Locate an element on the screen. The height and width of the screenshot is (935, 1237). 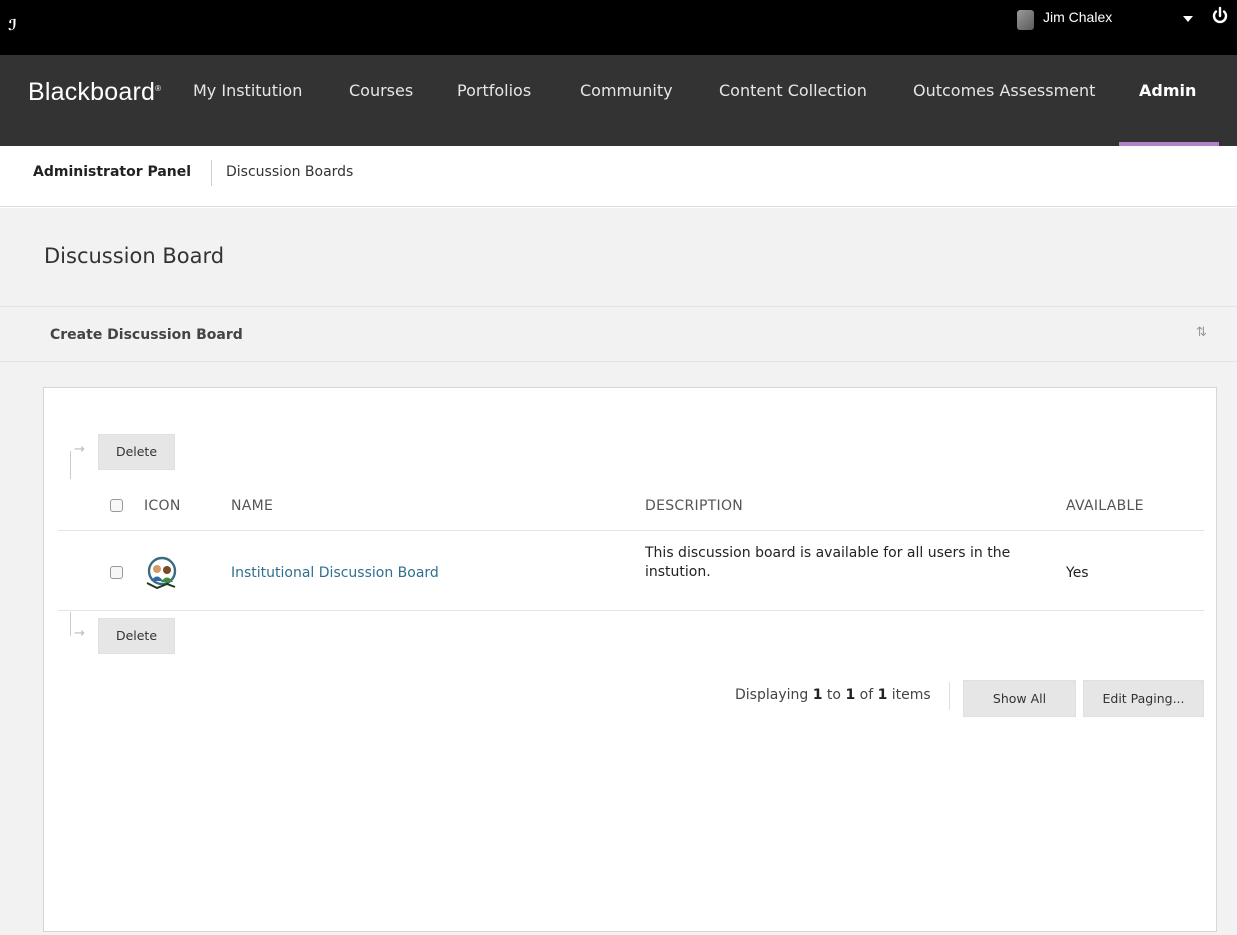
column-header-name: NAME is located at coordinates (252, 506).